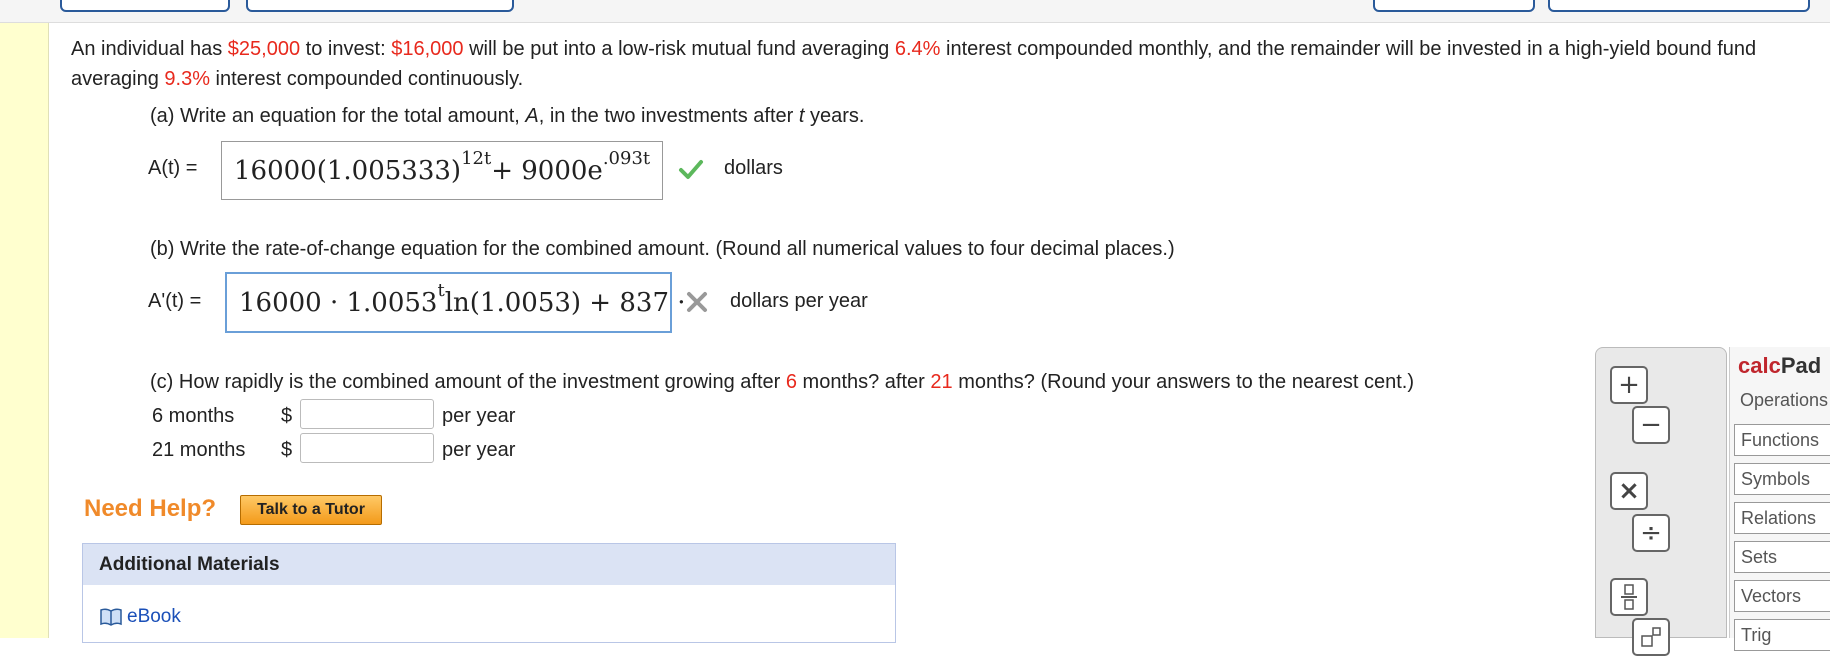 The width and height of the screenshot is (1830, 656). Describe the element at coordinates (427, 49) in the screenshot. I see `fund-amount: $16,000` at that location.